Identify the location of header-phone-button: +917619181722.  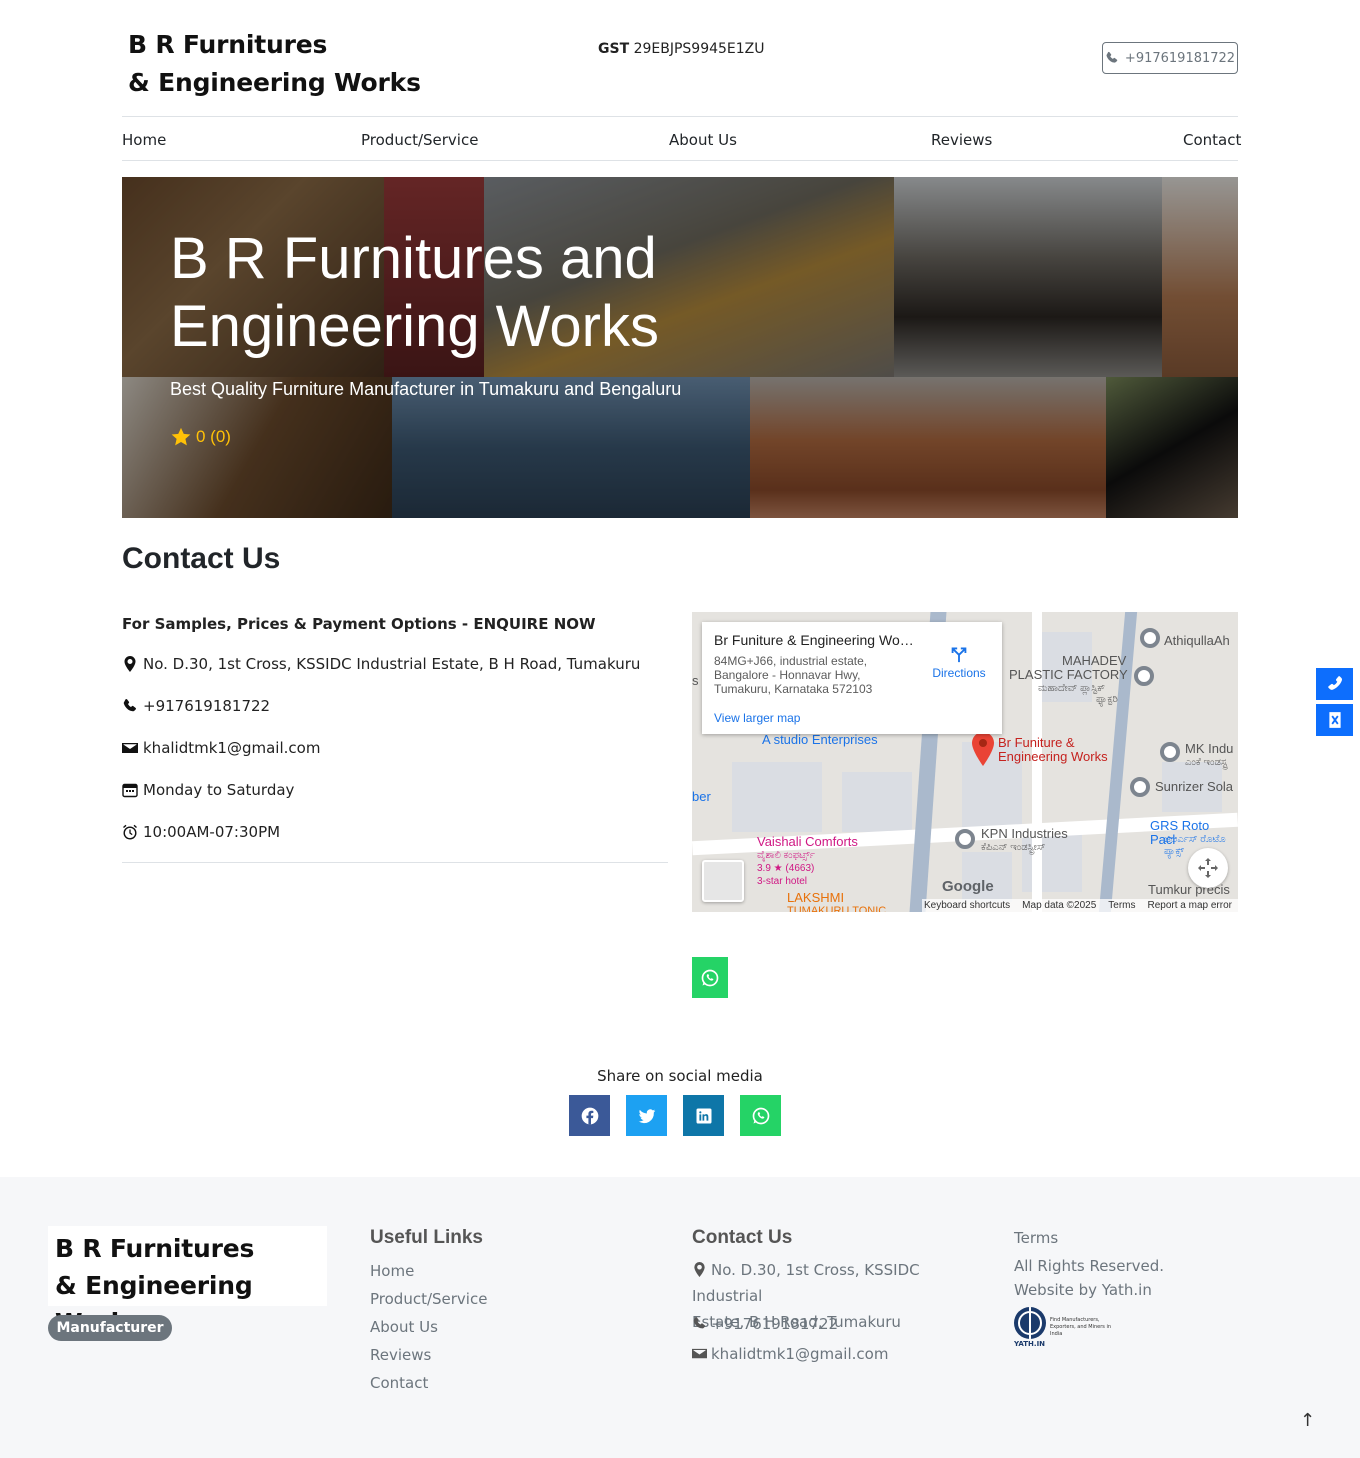
(1170, 58).